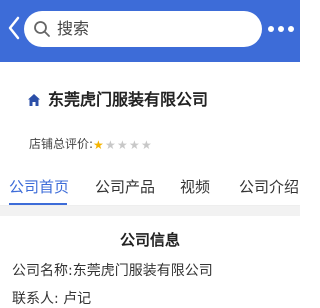 The width and height of the screenshot is (320, 308). Describe the element at coordinates (195, 187) in the screenshot. I see `tab-videos: 视频` at that location.